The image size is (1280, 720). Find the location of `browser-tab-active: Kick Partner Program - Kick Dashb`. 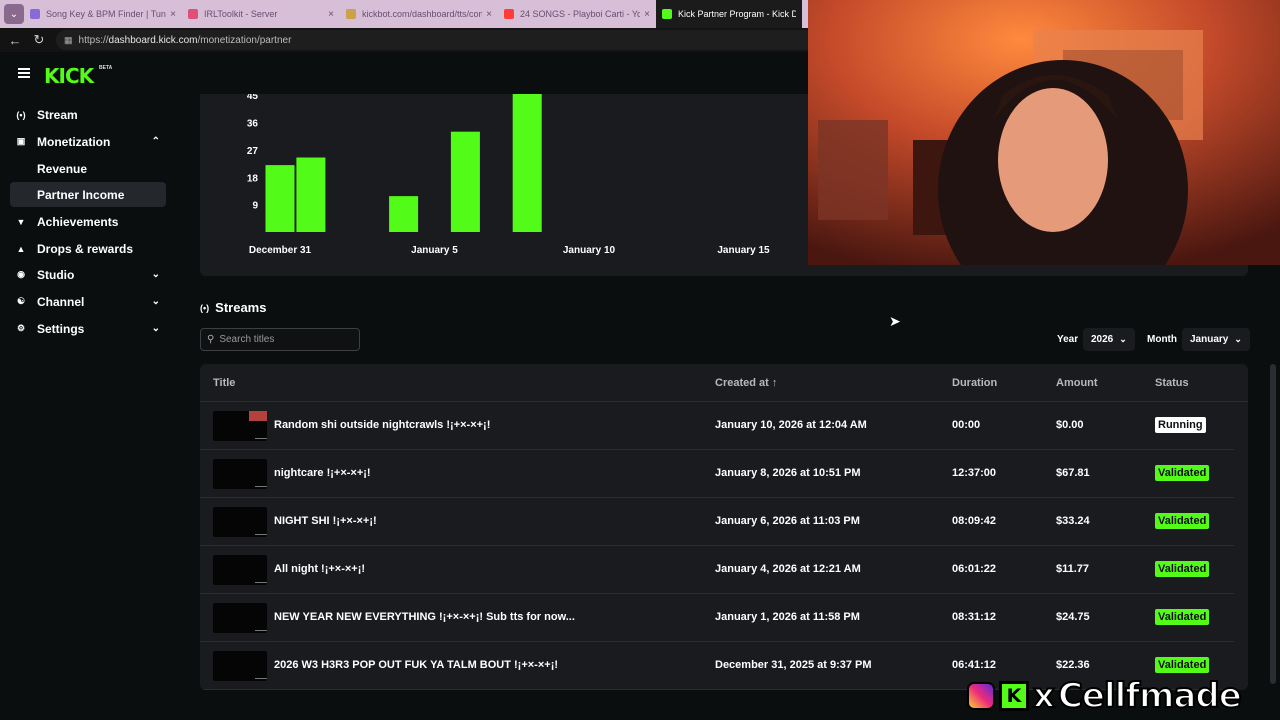

browser-tab-active: Kick Partner Program - Kick Dashb is located at coordinates (729, 14).